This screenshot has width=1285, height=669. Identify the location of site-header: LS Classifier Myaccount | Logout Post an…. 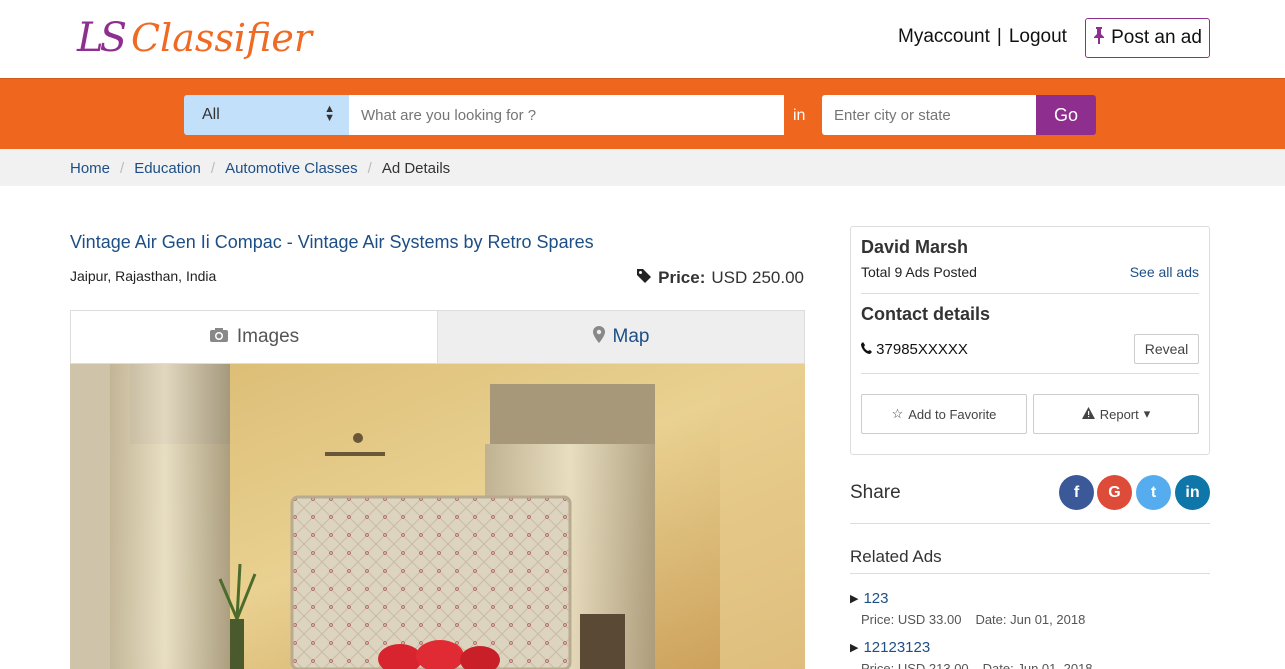
(642, 39).